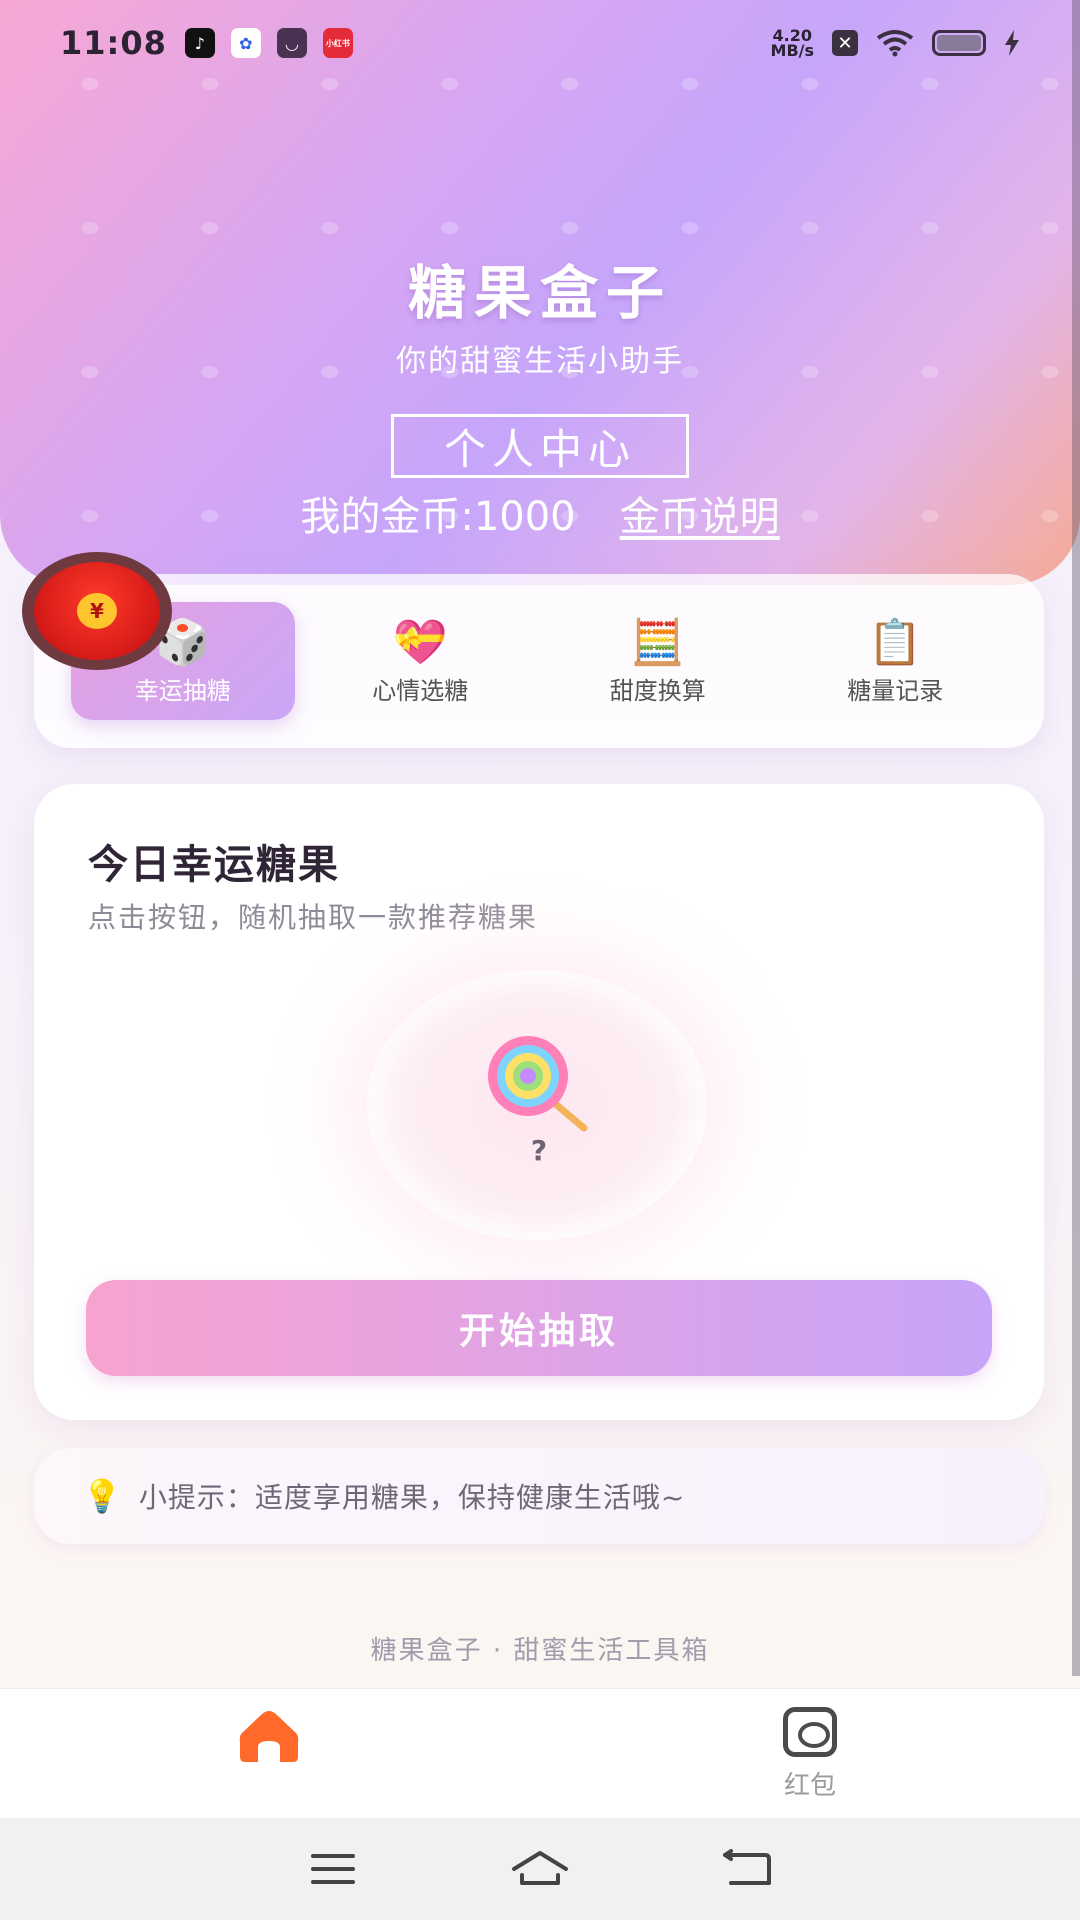  I want to click on footer-text: 糖果盒子 · 甜蜜生活工具箱, so click(540, 1651).